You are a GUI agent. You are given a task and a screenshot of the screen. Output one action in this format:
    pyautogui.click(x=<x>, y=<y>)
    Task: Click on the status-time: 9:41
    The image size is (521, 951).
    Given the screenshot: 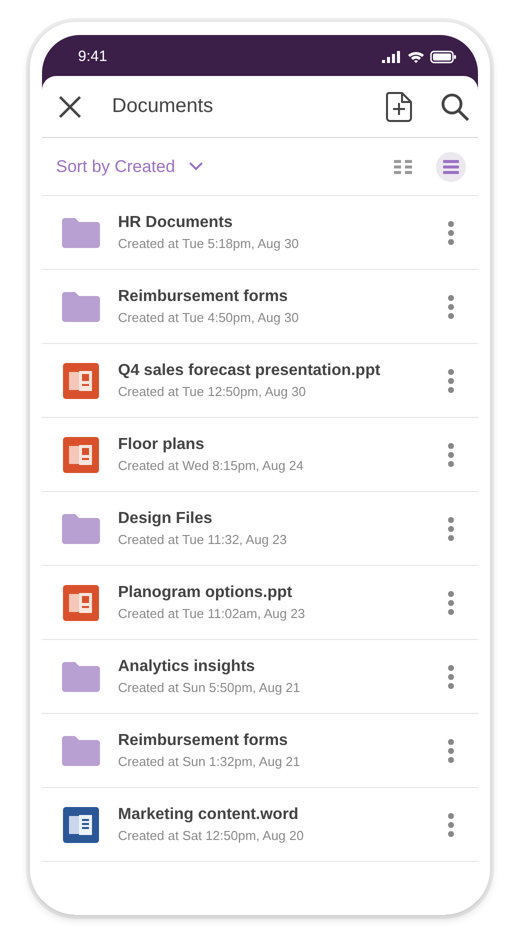 What is the action you would take?
    pyautogui.click(x=93, y=56)
    